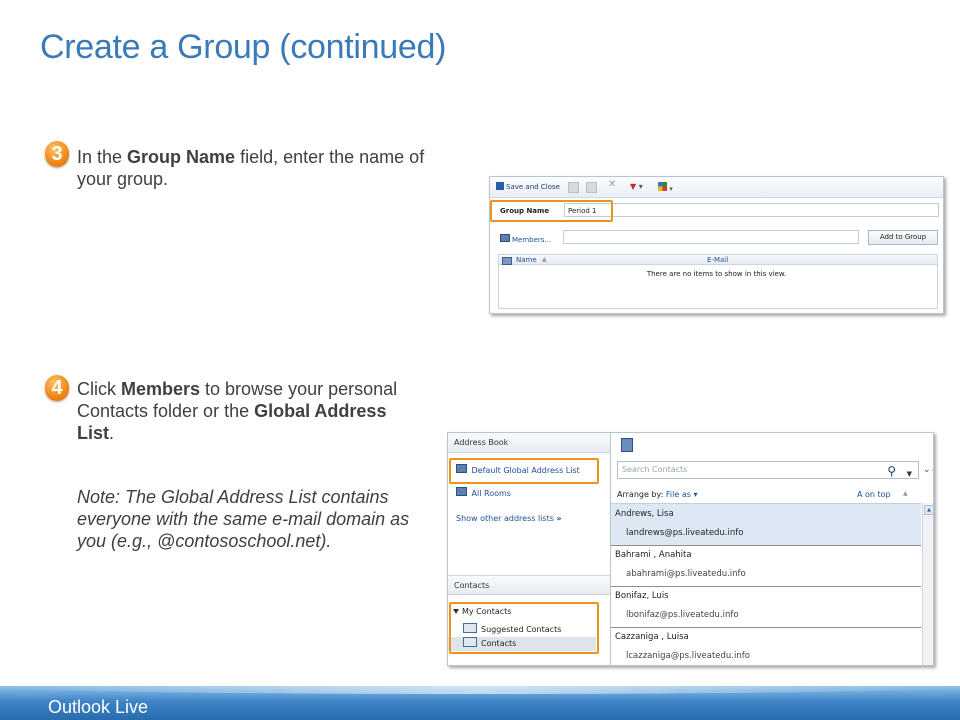 Image resolution: width=960 pixels, height=720 pixels. I want to click on contact-name: Andrews, Lisa, so click(644, 514).